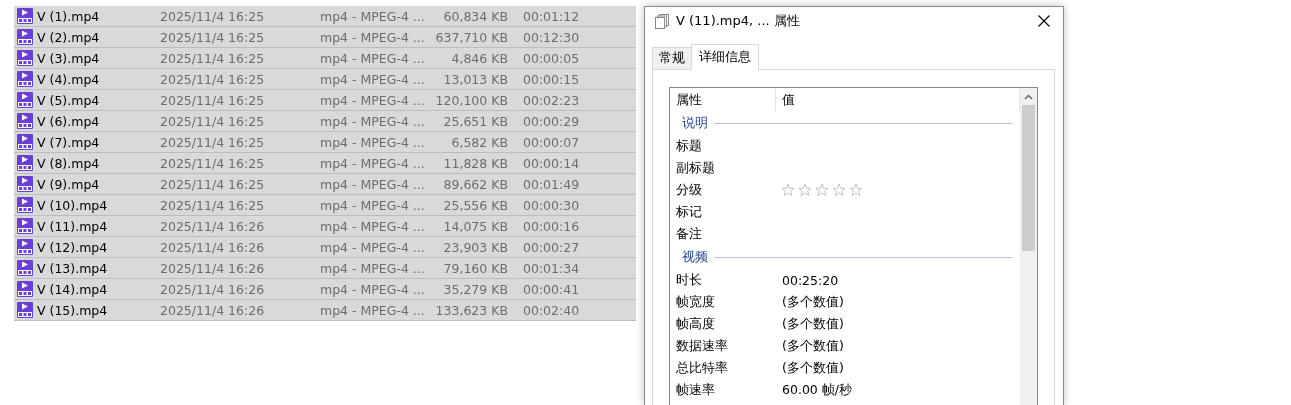 Image resolution: width=1291 pixels, height=405 pixels. What do you see at coordinates (551, 142) in the screenshot?
I see `video-length: 00:00:07` at bounding box center [551, 142].